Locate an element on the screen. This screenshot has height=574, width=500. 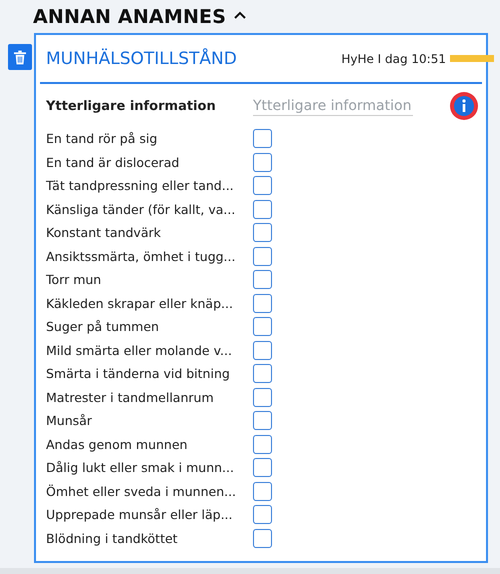
input-field: Ytterligare information is located at coordinates (333, 106).